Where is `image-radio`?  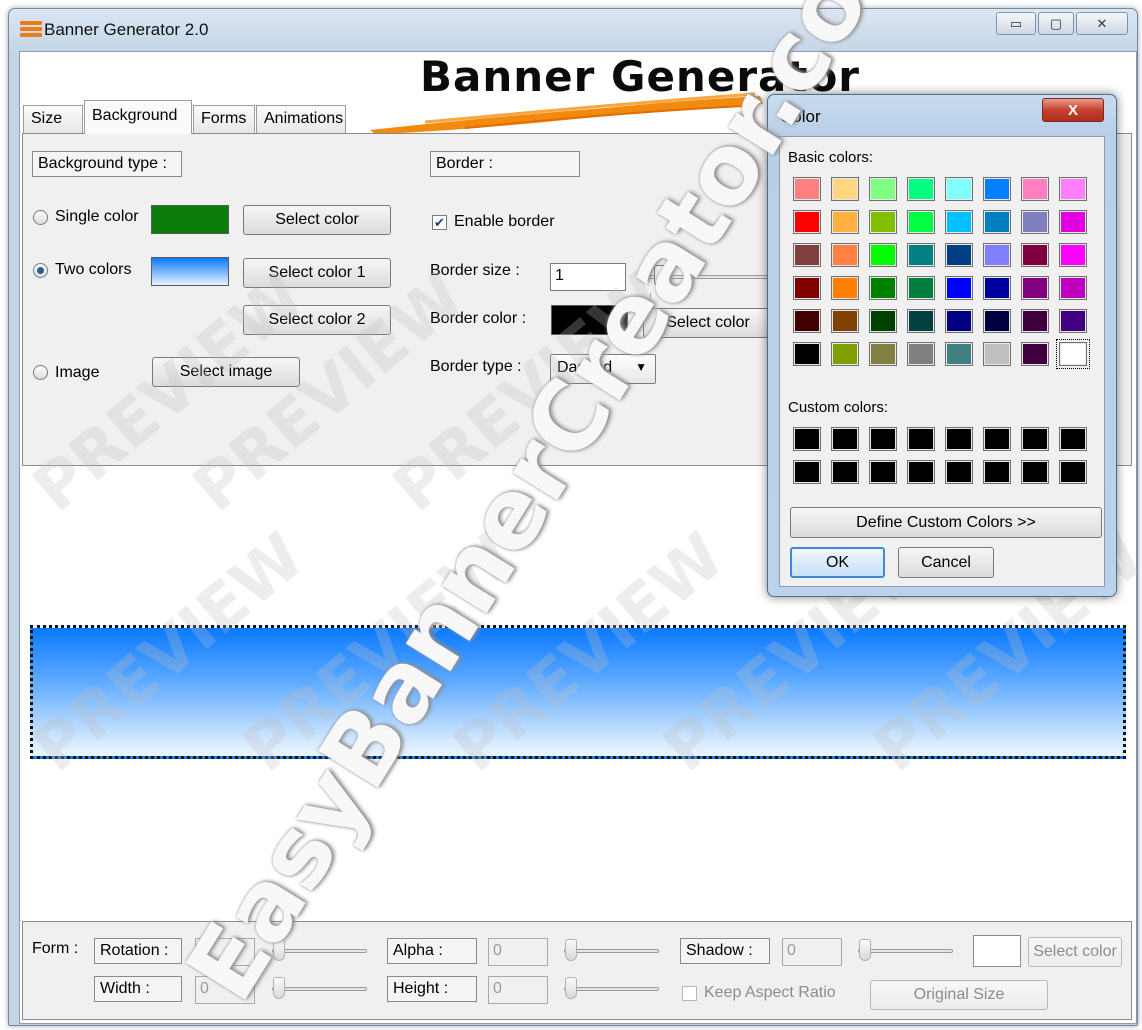
image-radio is located at coordinates (40, 372).